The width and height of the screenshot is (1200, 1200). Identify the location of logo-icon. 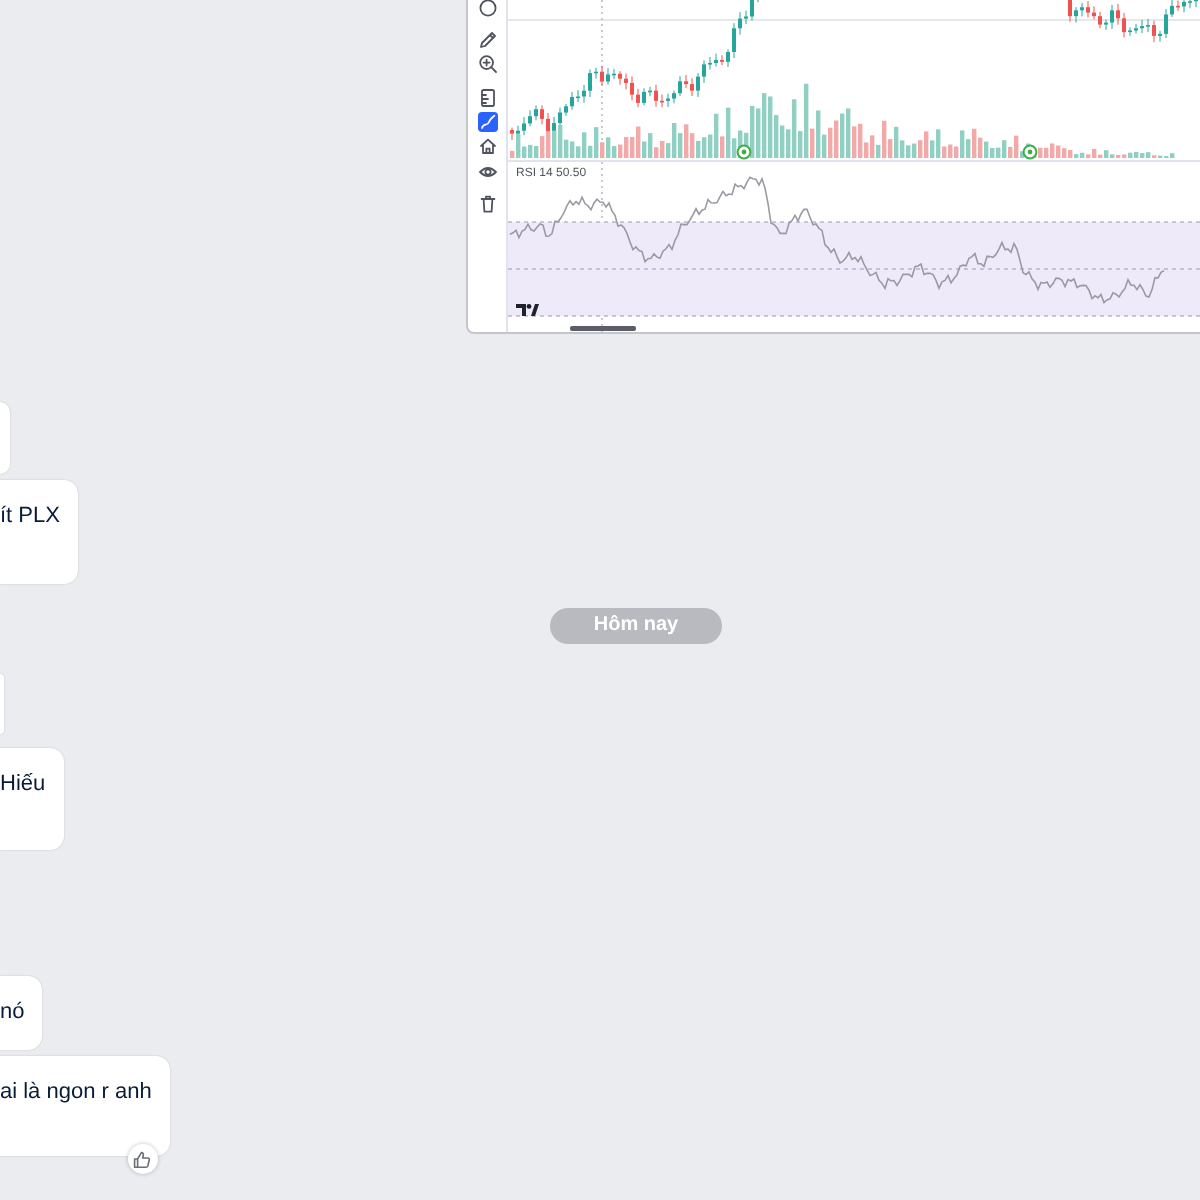
(527, 310).